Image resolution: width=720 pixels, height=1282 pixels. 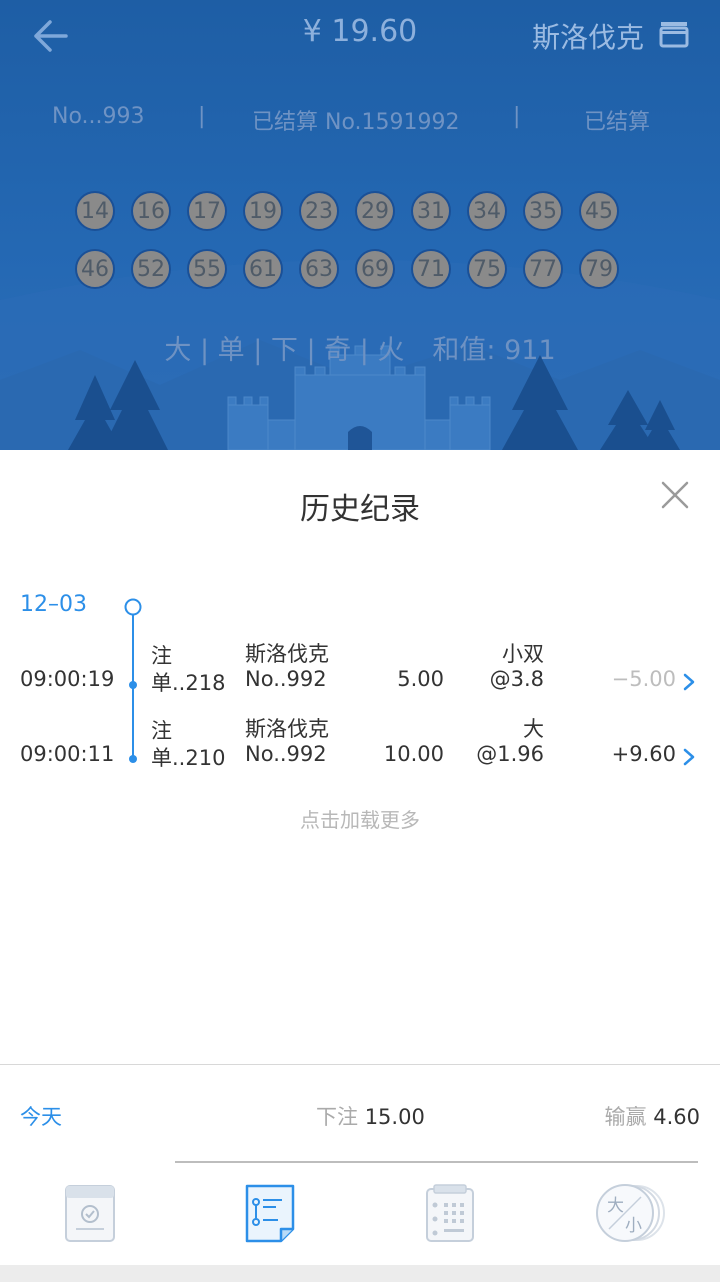 What do you see at coordinates (617, 122) in the screenshot?
I see `settle-status: 已结算` at bounding box center [617, 122].